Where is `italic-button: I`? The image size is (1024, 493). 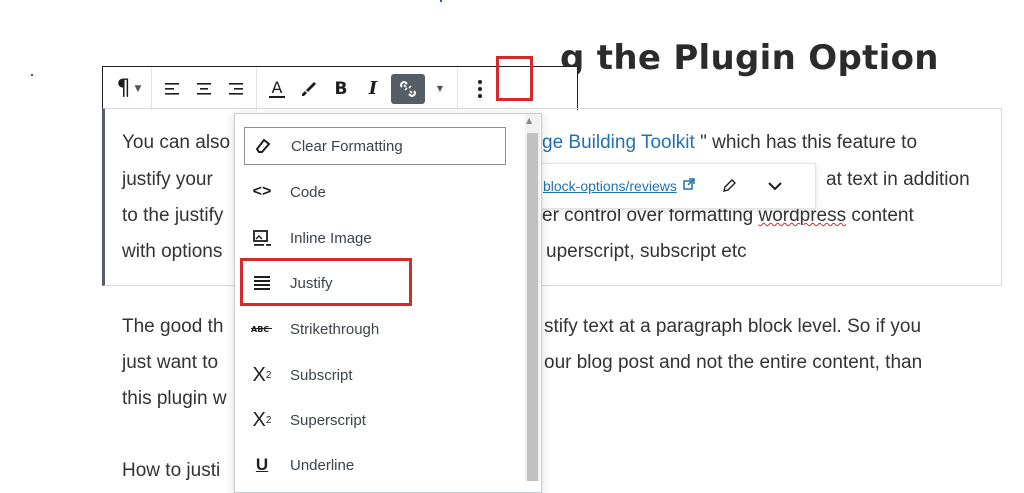 italic-button: I is located at coordinates (373, 89).